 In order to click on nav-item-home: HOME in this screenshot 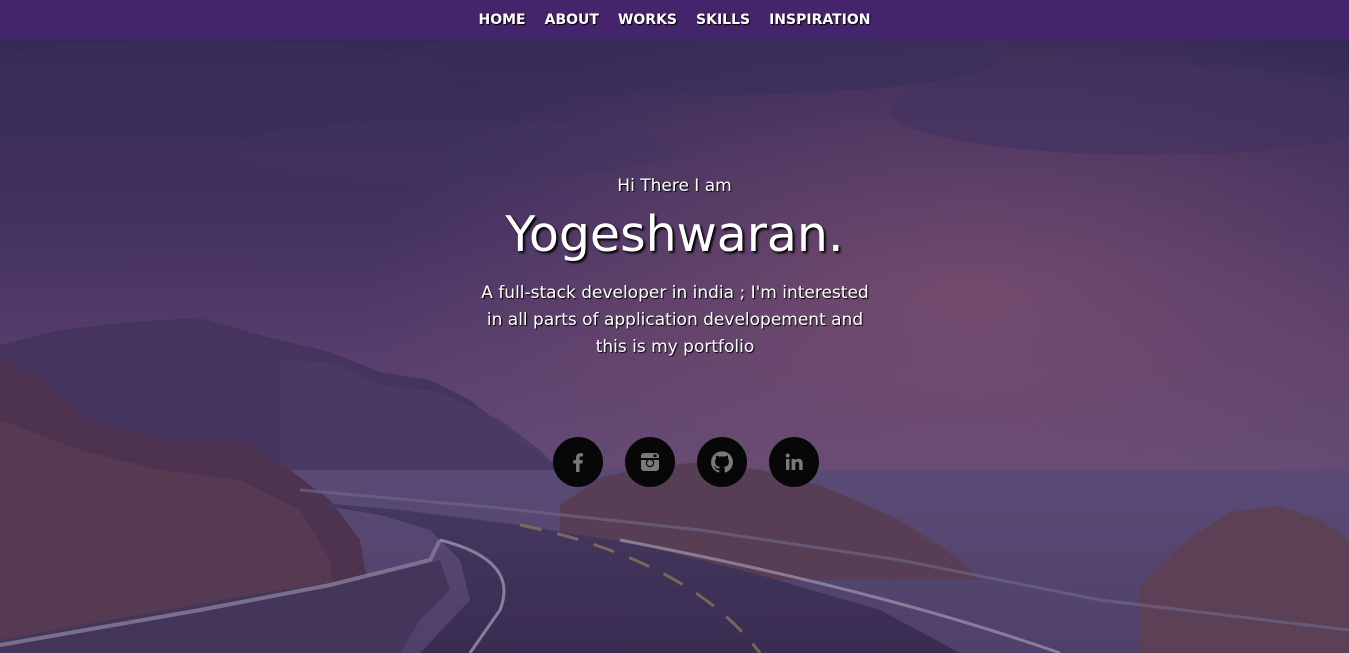, I will do `click(502, 20)`.